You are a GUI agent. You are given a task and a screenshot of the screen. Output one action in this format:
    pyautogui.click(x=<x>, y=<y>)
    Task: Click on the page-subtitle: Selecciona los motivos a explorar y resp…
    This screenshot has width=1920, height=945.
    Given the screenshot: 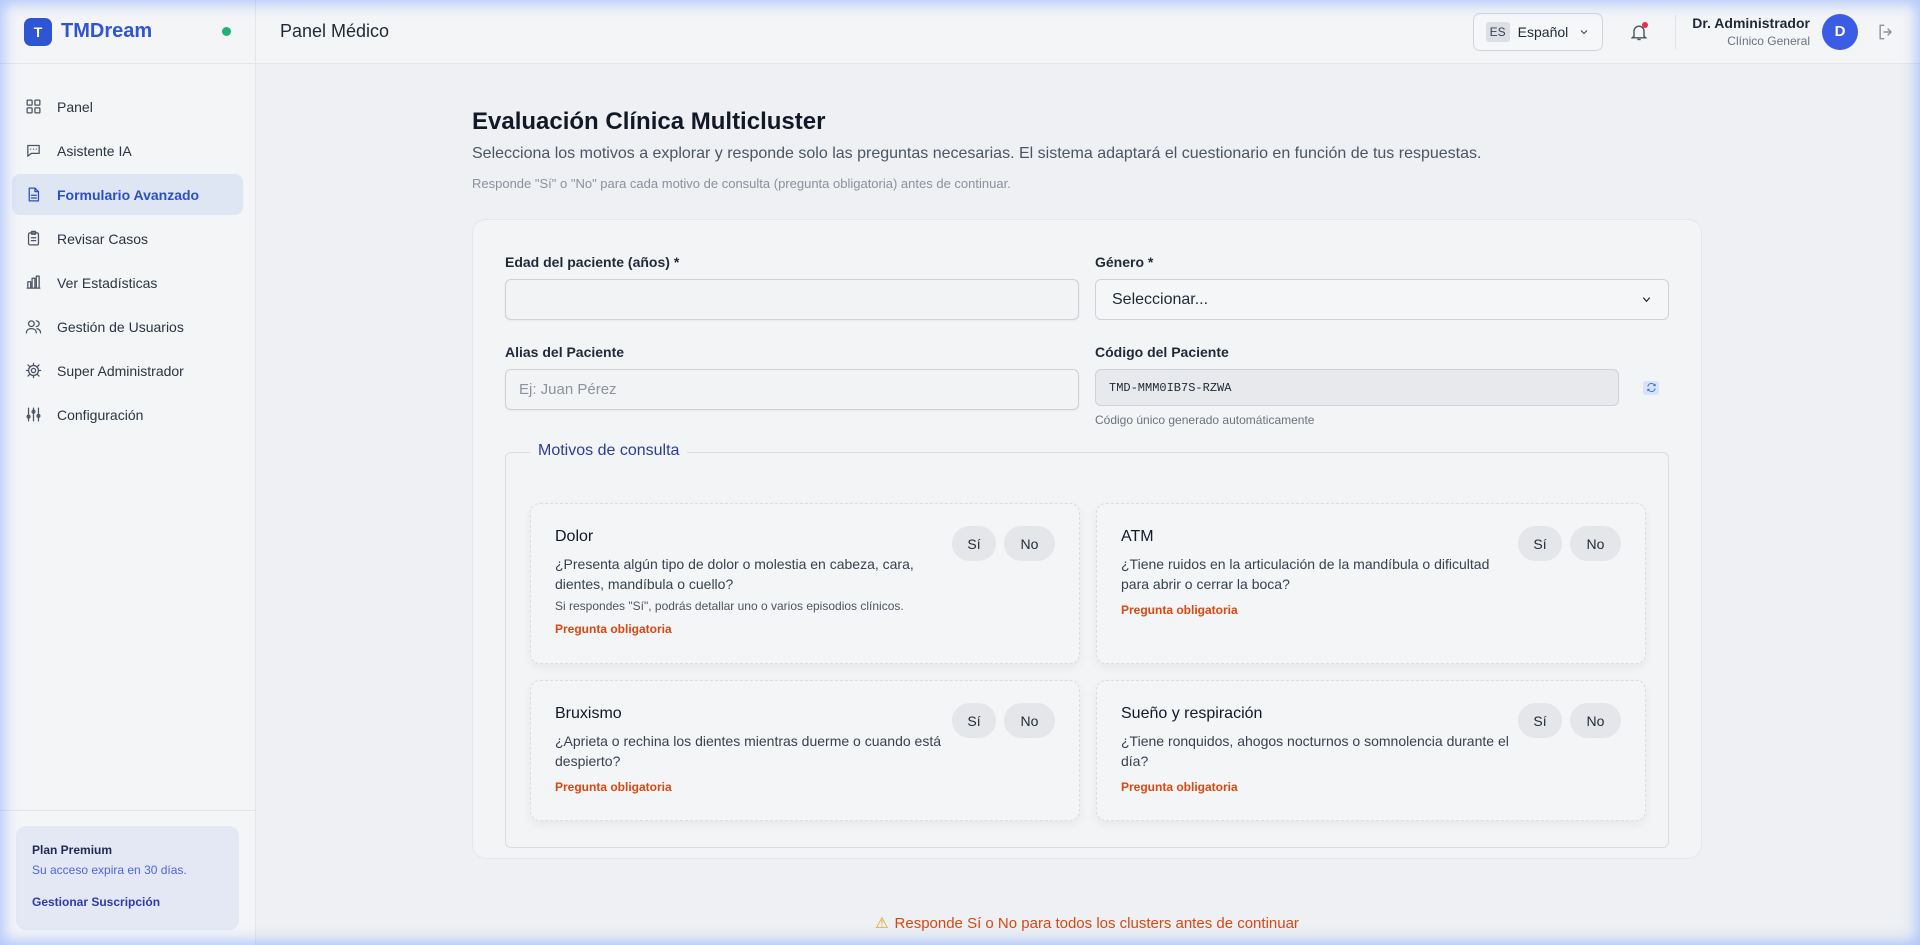 What is the action you would take?
    pyautogui.click(x=977, y=153)
    